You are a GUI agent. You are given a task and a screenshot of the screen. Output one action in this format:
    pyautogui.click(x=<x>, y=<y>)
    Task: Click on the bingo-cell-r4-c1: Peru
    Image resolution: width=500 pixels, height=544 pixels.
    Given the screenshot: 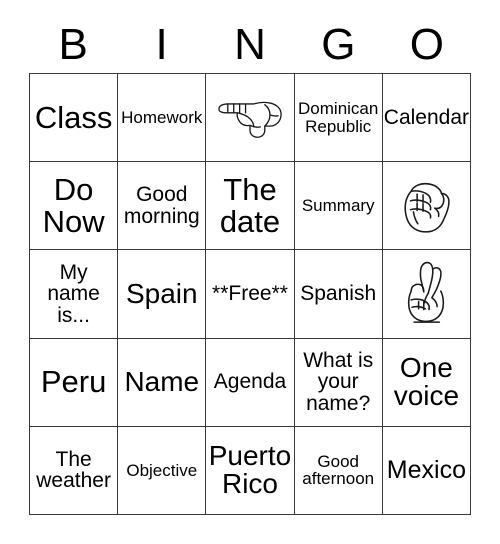 What is the action you would take?
    pyautogui.click(x=74, y=382)
    